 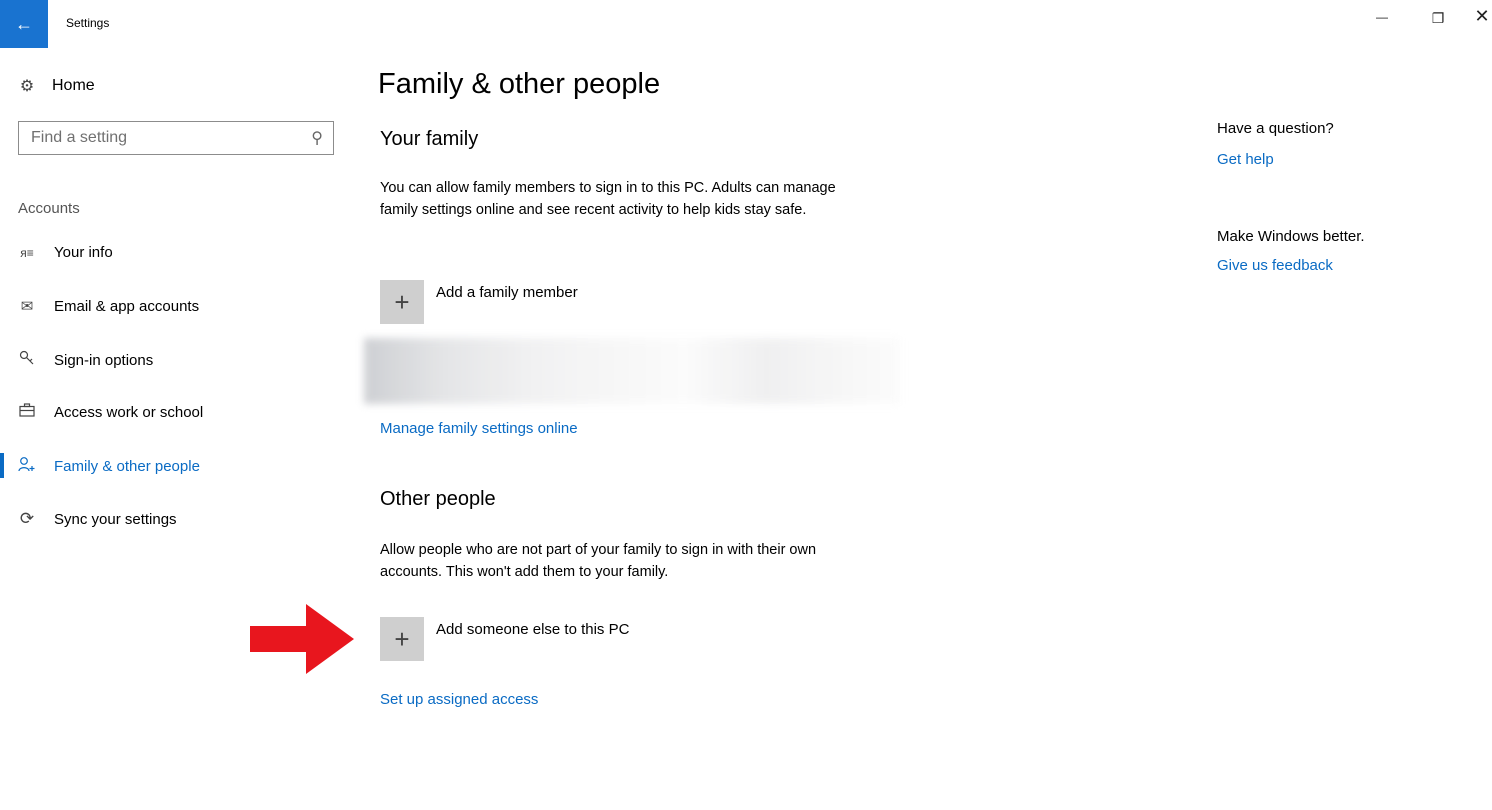 What do you see at coordinates (27, 306) in the screenshot?
I see `mail-icon: ✉` at bounding box center [27, 306].